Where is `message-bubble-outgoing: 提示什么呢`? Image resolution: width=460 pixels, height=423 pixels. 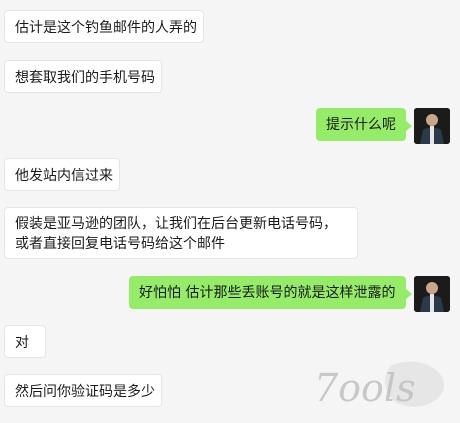
message-bubble-outgoing: 提示什么呢 is located at coordinates (364, 124).